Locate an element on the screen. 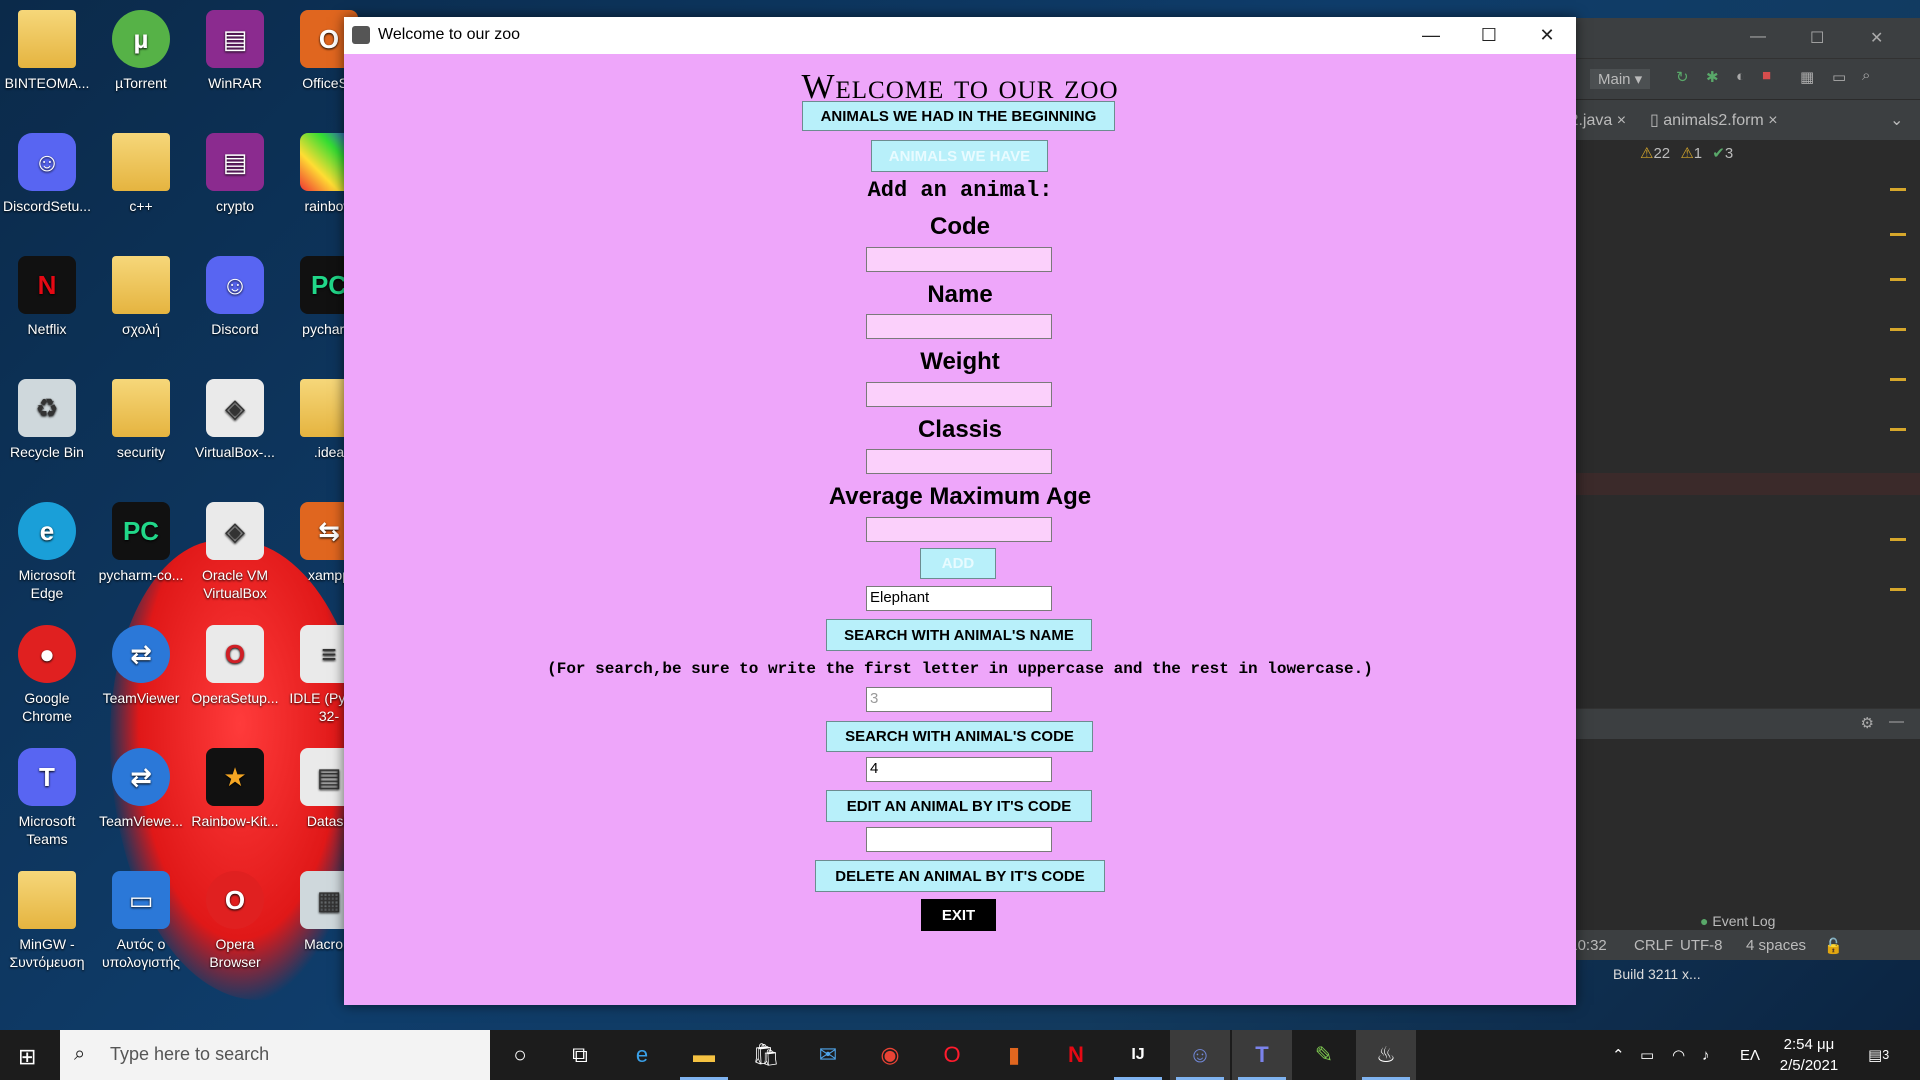 The width and height of the screenshot is (1920, 1080). desktop-icon-mingw: MinGW - Συντόμευση is located at coordinates (47, 921).